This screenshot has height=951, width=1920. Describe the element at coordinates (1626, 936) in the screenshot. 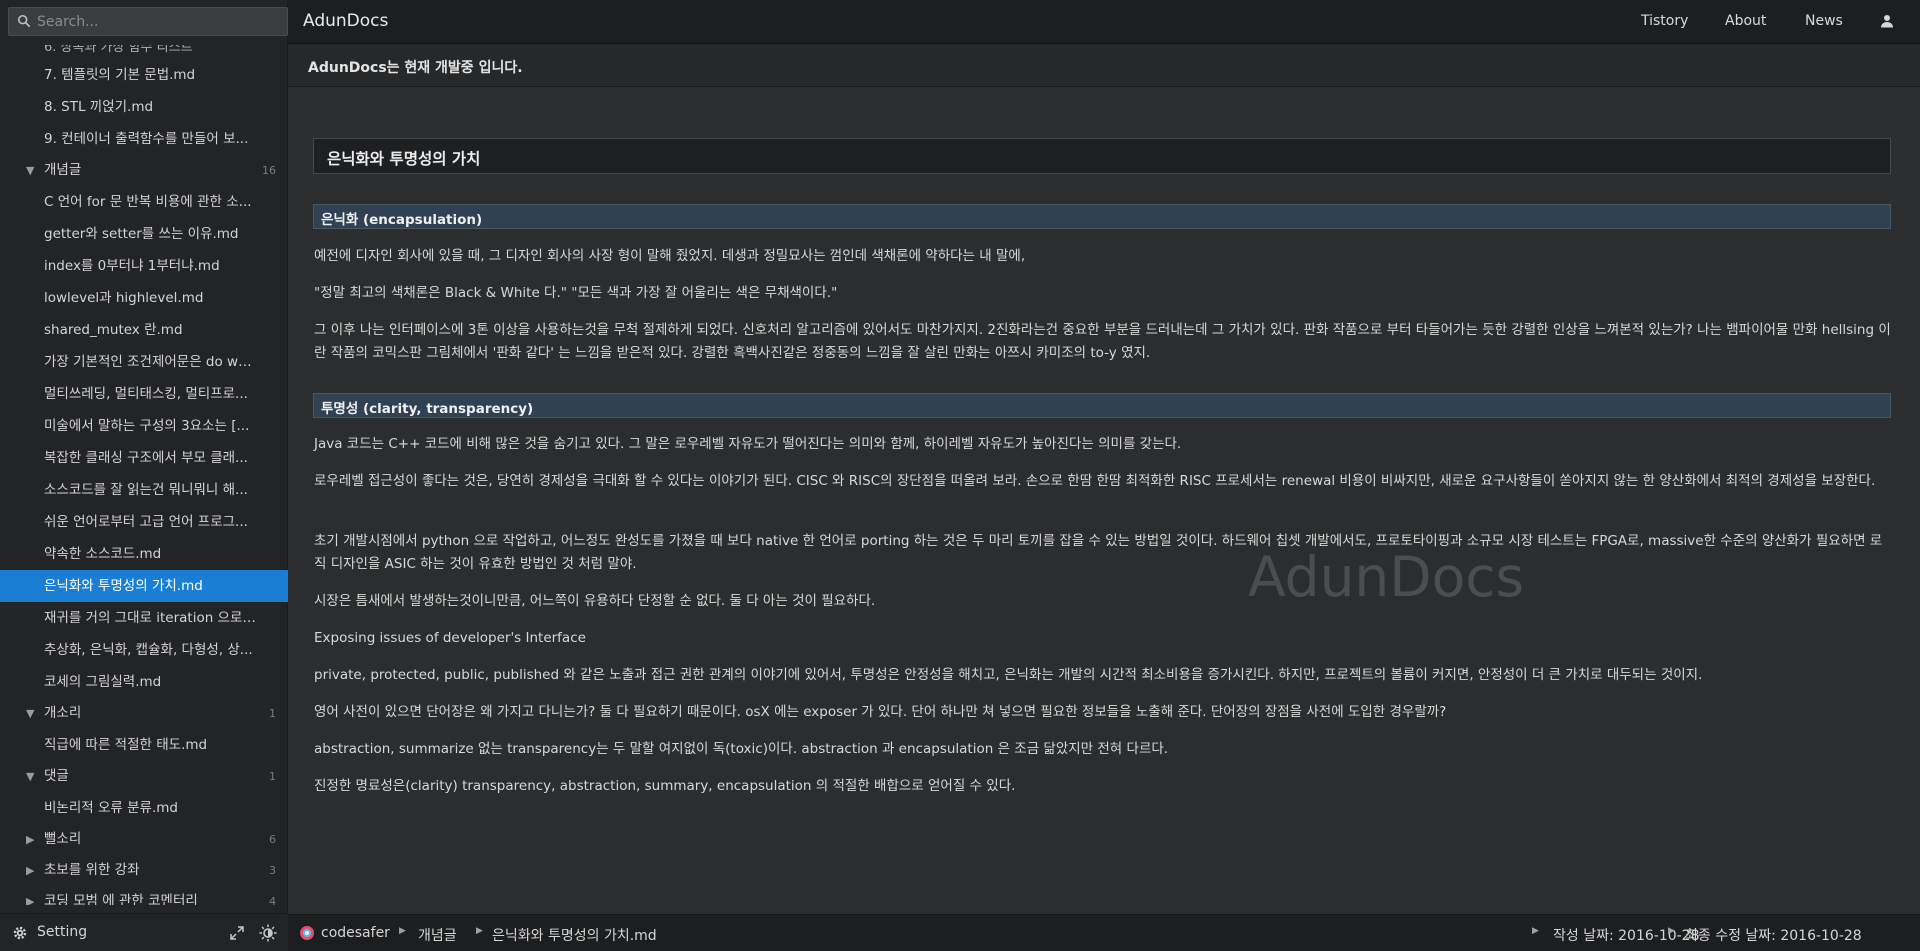

I see `created-date: 작성 날짜: 2016-10-28` at that location.